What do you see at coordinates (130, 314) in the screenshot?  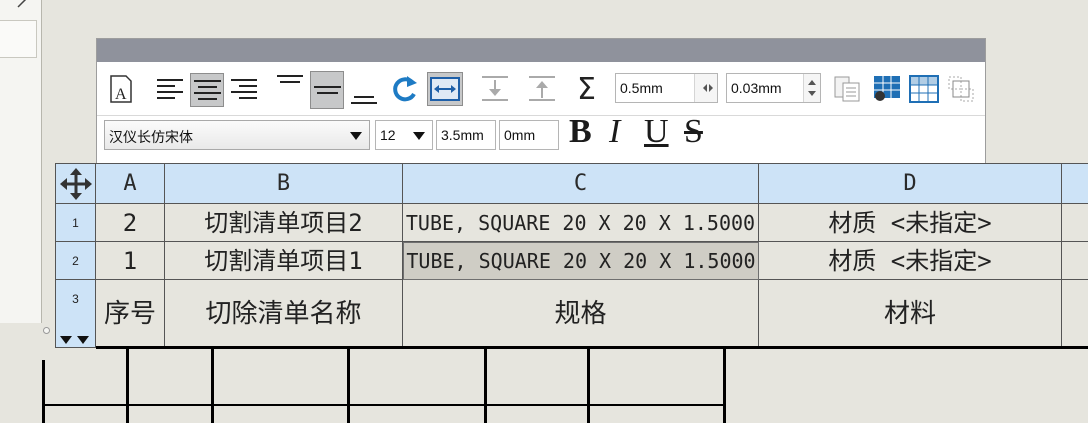 I see `table-cell: 序号` at bounding box center [130, 314].